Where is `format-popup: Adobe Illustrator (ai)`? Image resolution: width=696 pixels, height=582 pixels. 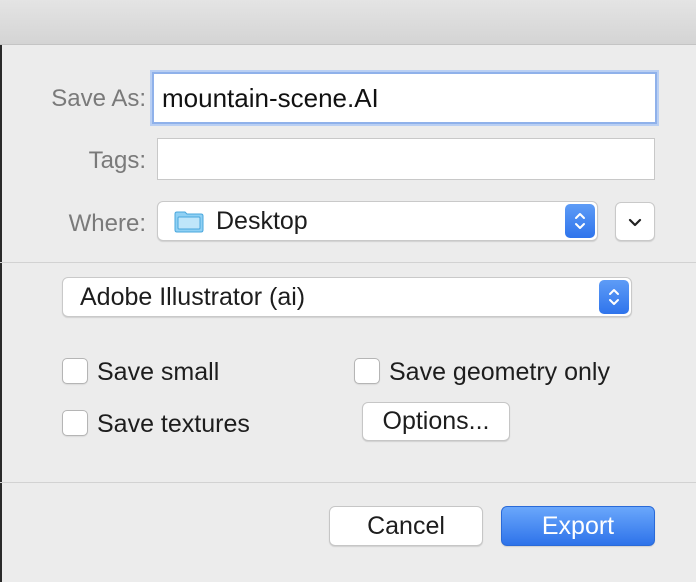
format-popup: Adobe Illustrator (ai) is located at coordinates (347, 297).